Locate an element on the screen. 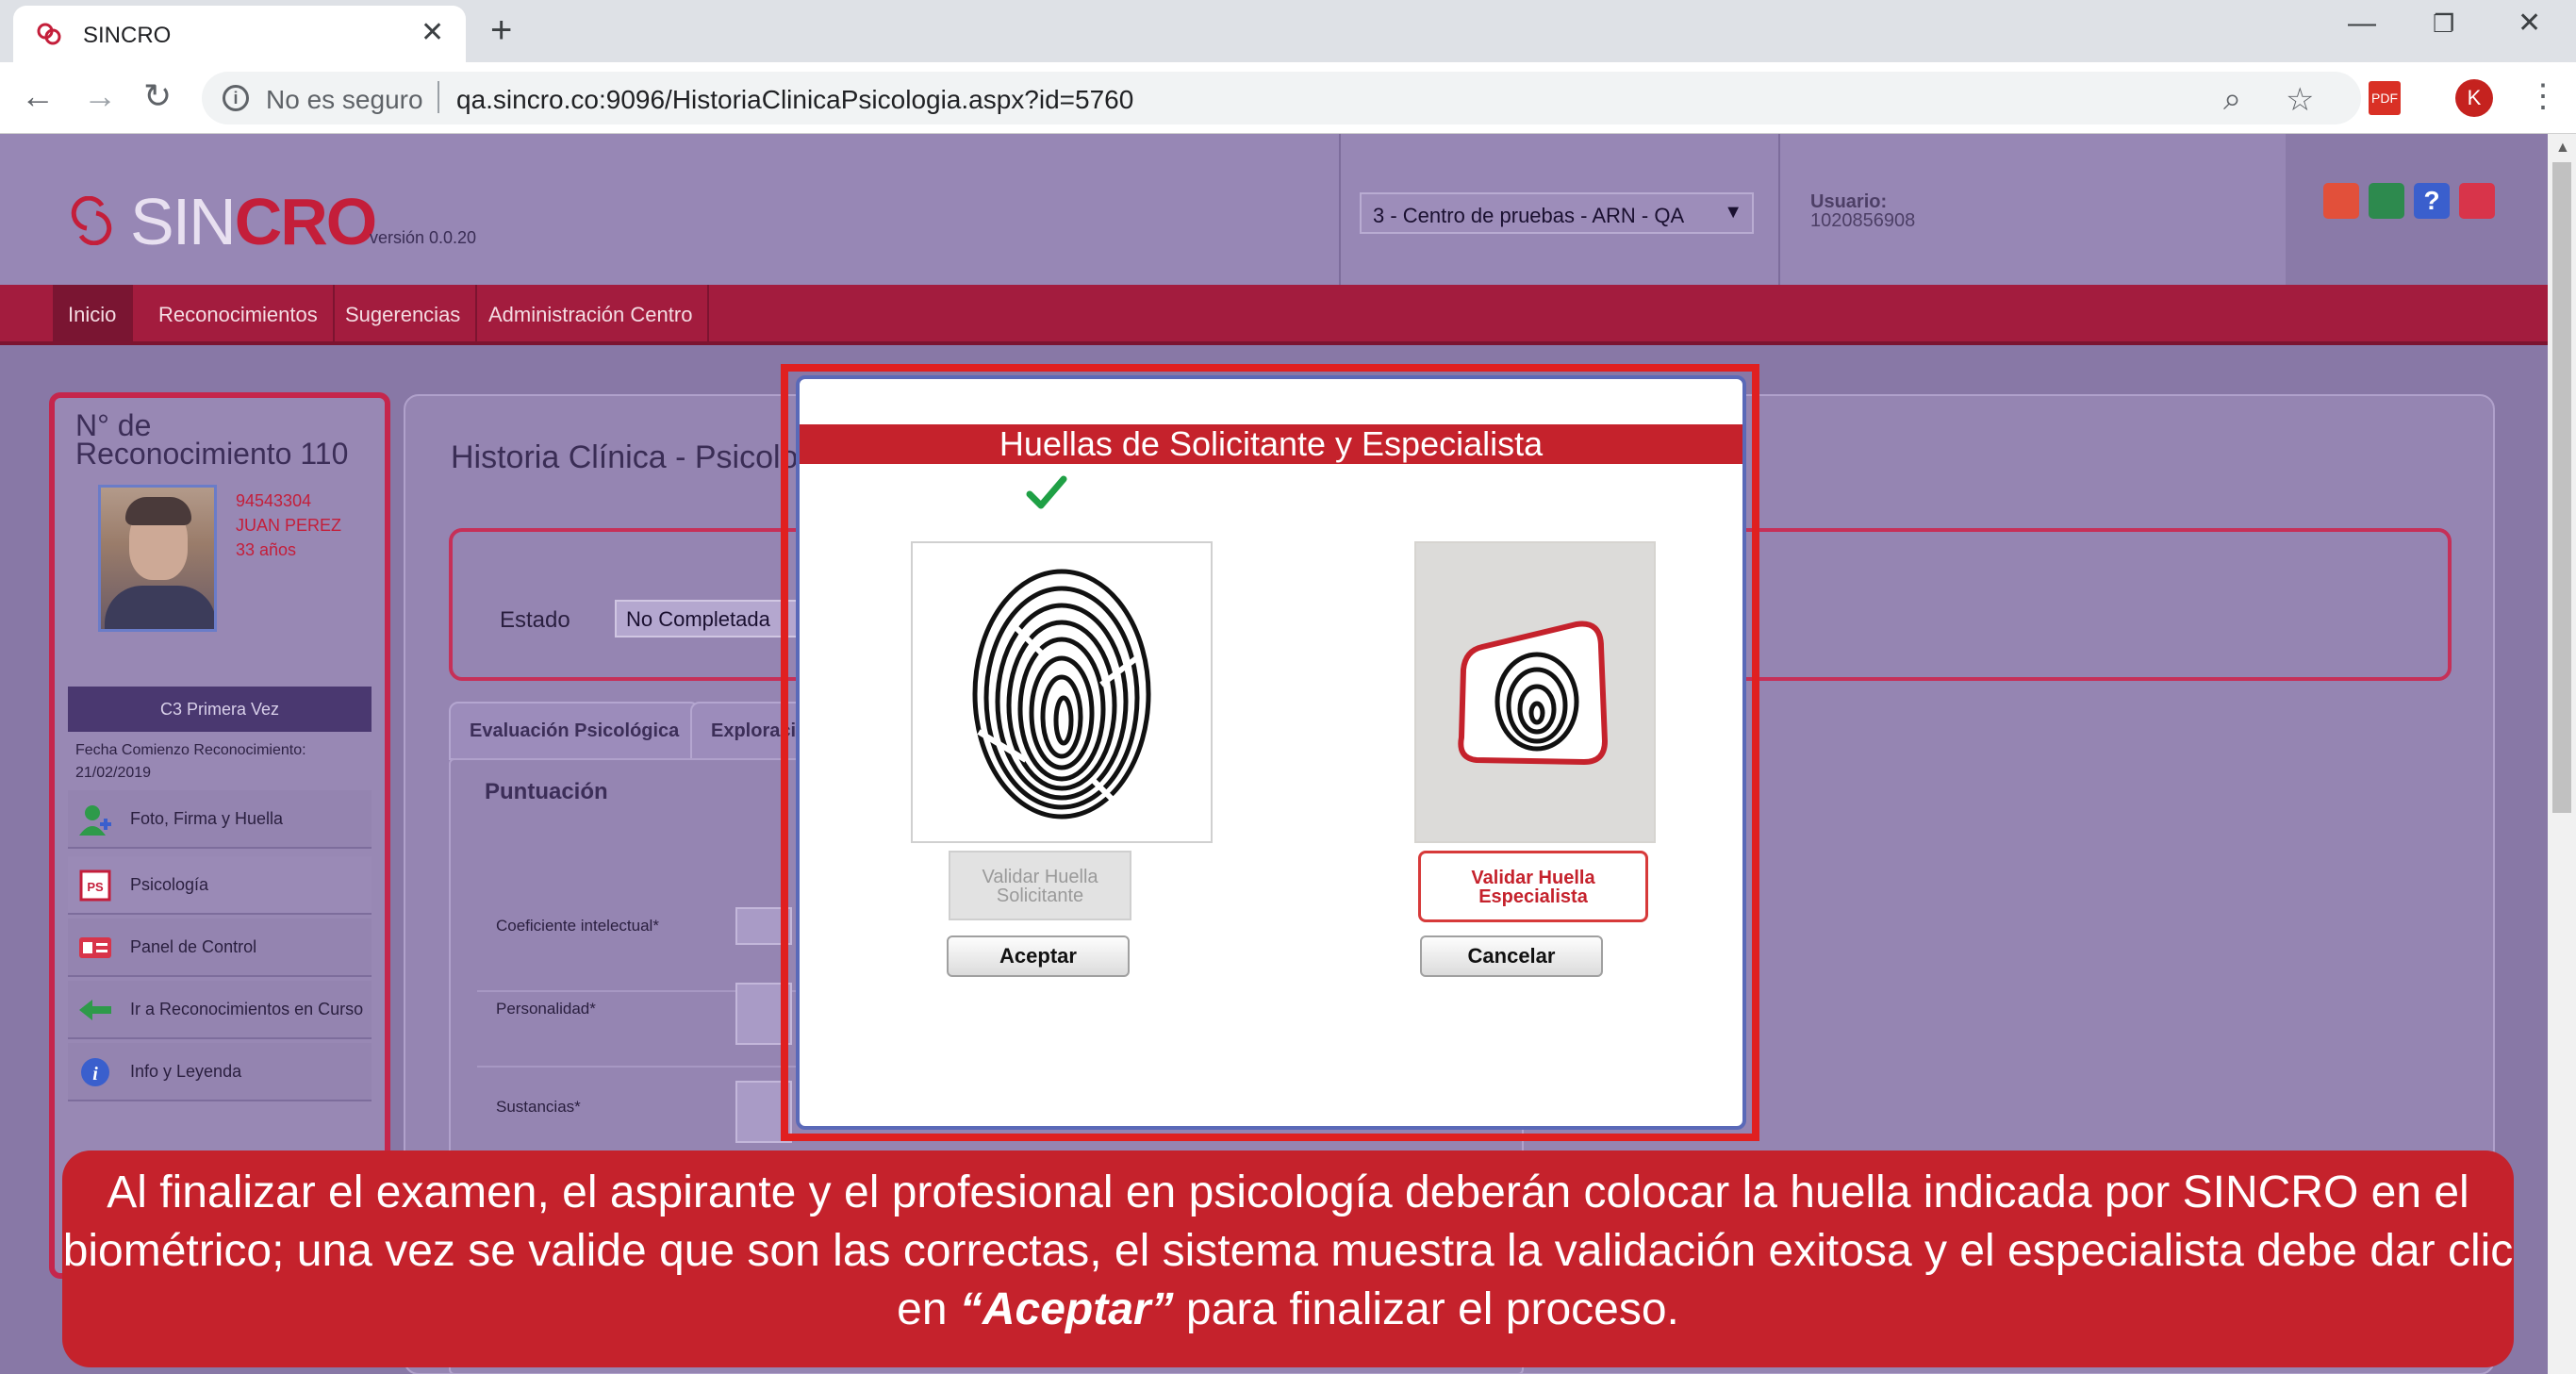 This screenshot has height=1374, width=2576. user-add-icon is located at coordinates (95, 820).